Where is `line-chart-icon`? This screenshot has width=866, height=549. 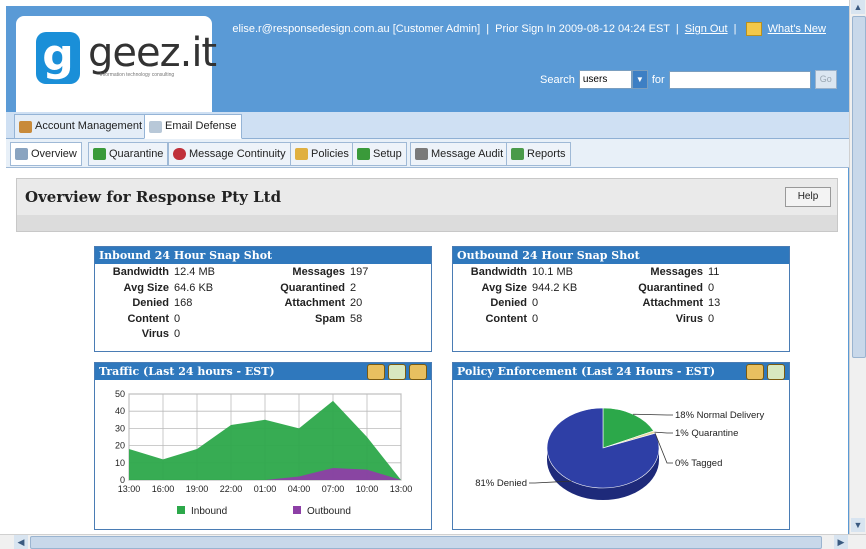 line-chart-icon is located at coordinates (397, 372).